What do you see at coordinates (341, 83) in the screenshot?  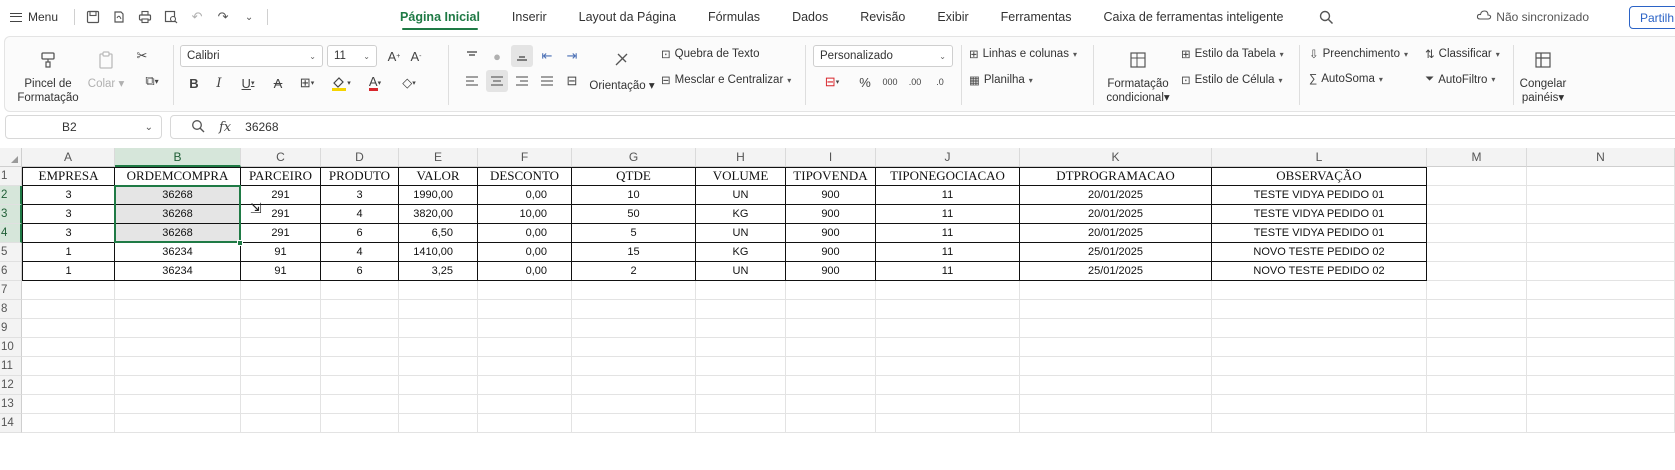 I see `fill-color-icon: ▾` at bounding box center [341, 83].